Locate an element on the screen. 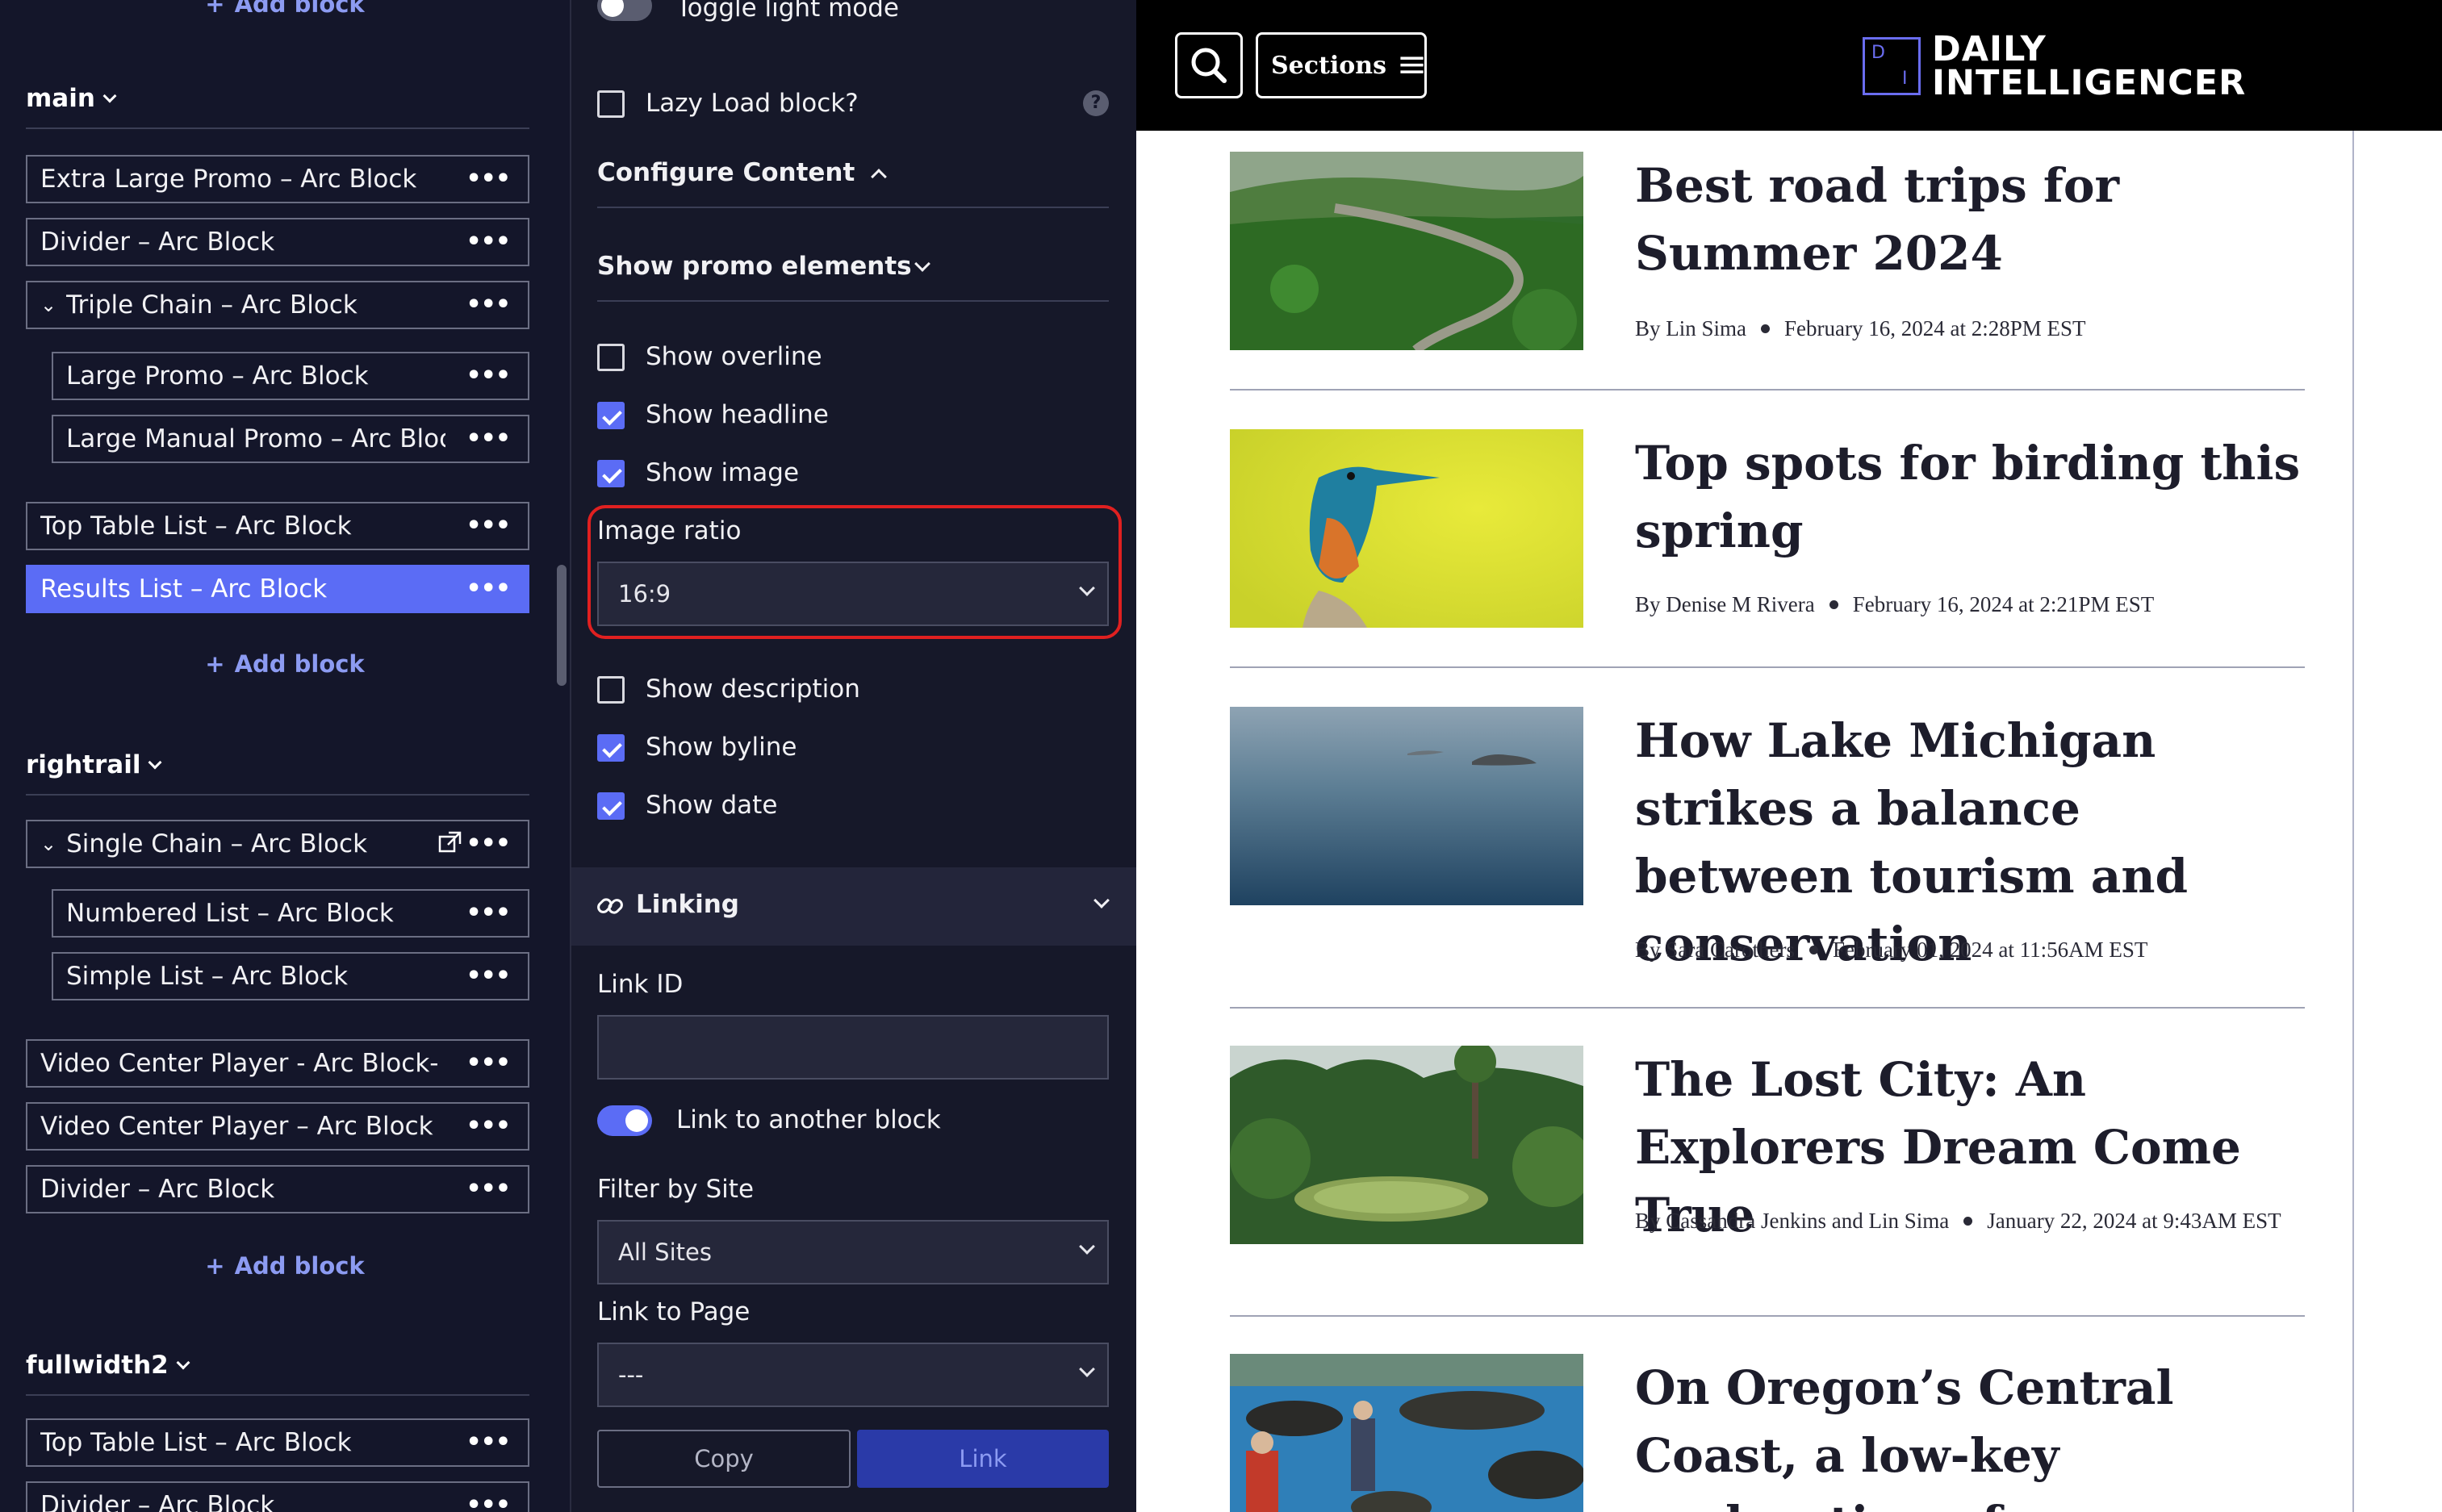 The width and height of the screenshot is (2442, 1512). link-to-another-block-toggle is located at coordinates (624, 1120).